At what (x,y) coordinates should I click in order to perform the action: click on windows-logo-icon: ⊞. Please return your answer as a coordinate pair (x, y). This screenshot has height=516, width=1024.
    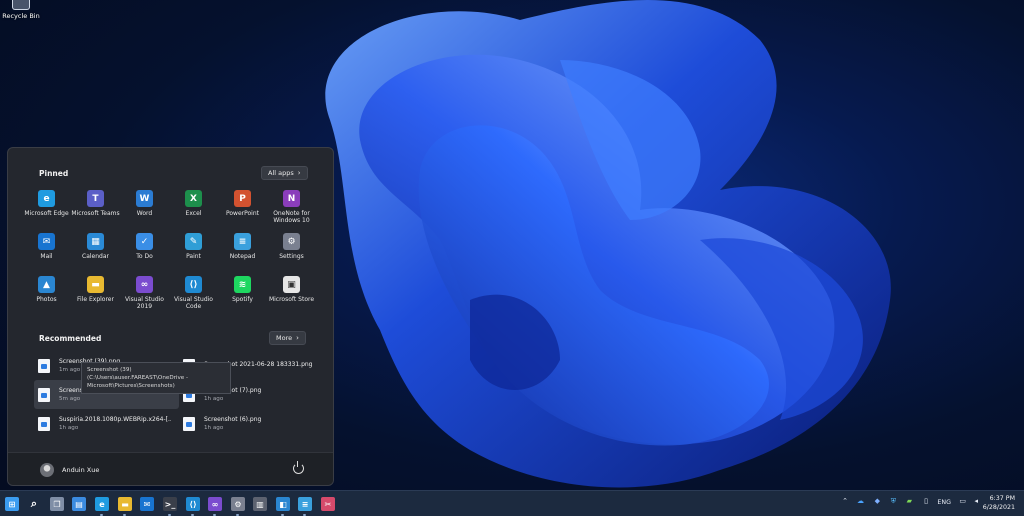
    Looking at the image, I should click on (12, 504).